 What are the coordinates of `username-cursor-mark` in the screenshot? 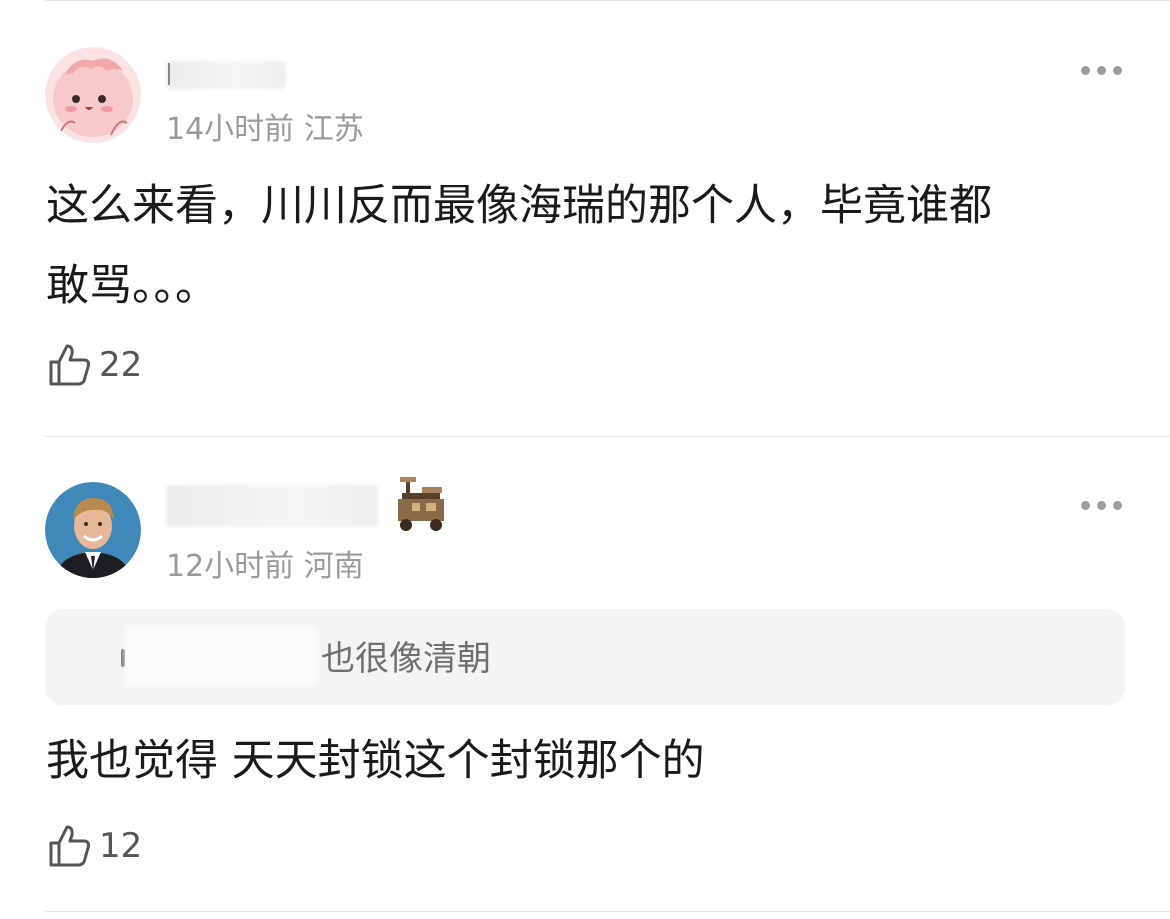 It's located at (169, 74).